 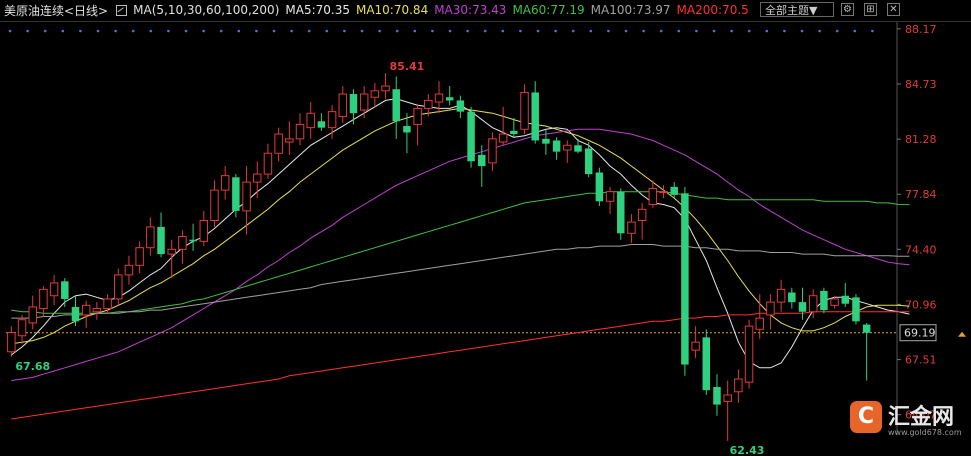 I want to click on y-tick-label: 81.28, so click(x=921, y=139).